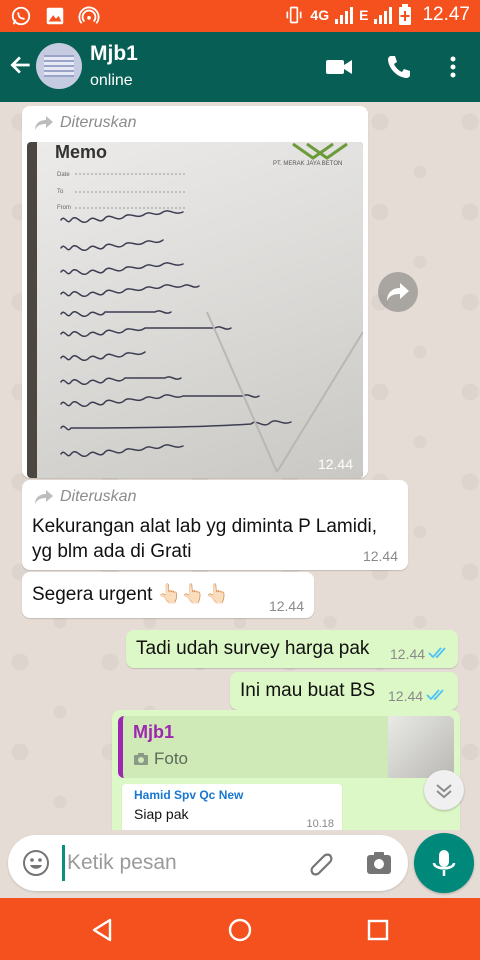  I want to click on contact-status: online, so click(111, 80).